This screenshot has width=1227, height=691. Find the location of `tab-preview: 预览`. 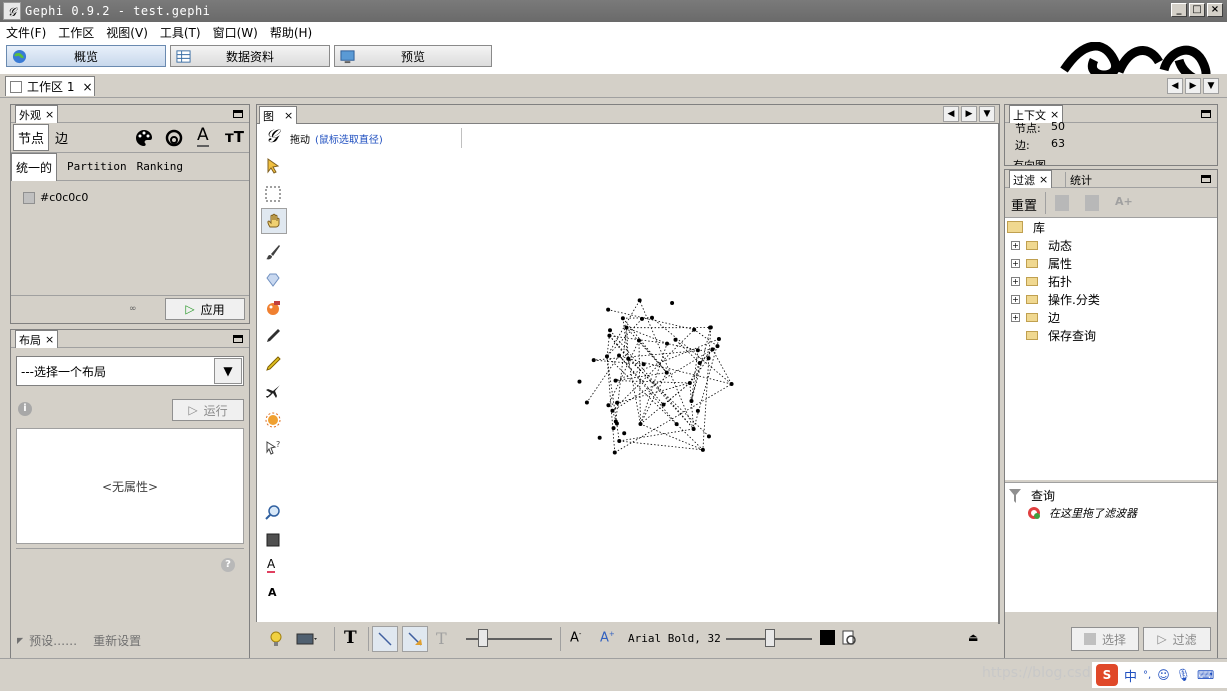

tab-preview: 预览 is located at coordinates (413, 56).